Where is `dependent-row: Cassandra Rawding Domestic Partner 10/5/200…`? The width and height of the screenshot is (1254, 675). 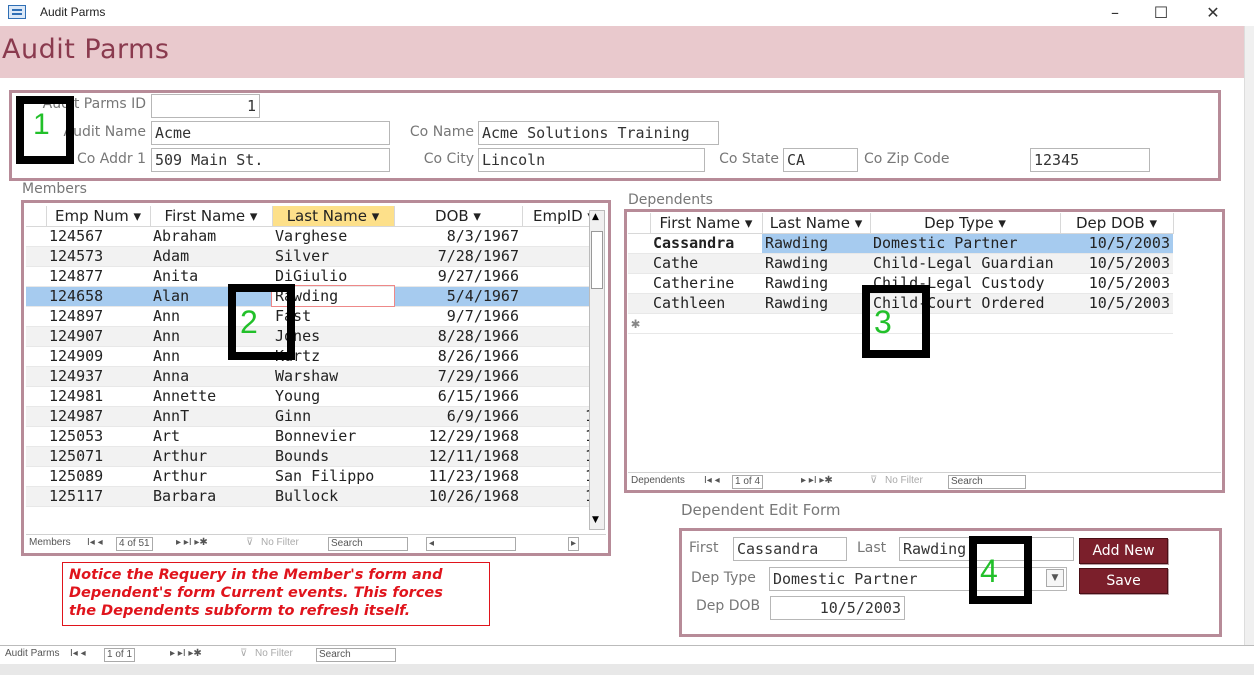 dependent-row: Cassandra Rawding Domestic Partner 10/5/200… is located at coordinates (900, 243).